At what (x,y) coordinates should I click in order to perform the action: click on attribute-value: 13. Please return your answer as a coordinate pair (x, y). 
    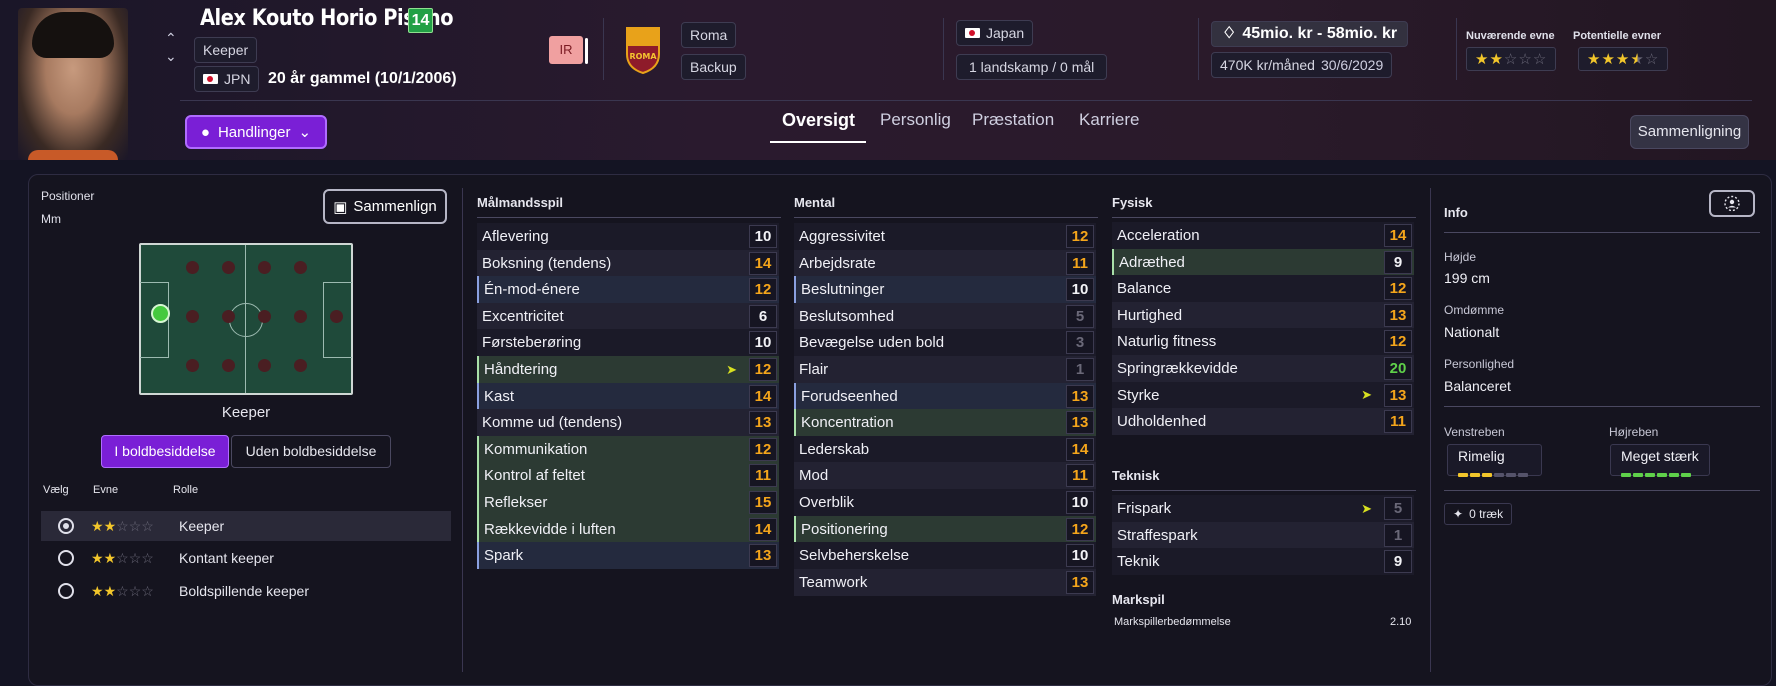
    Looking at the image, I should click on (1080, 423).